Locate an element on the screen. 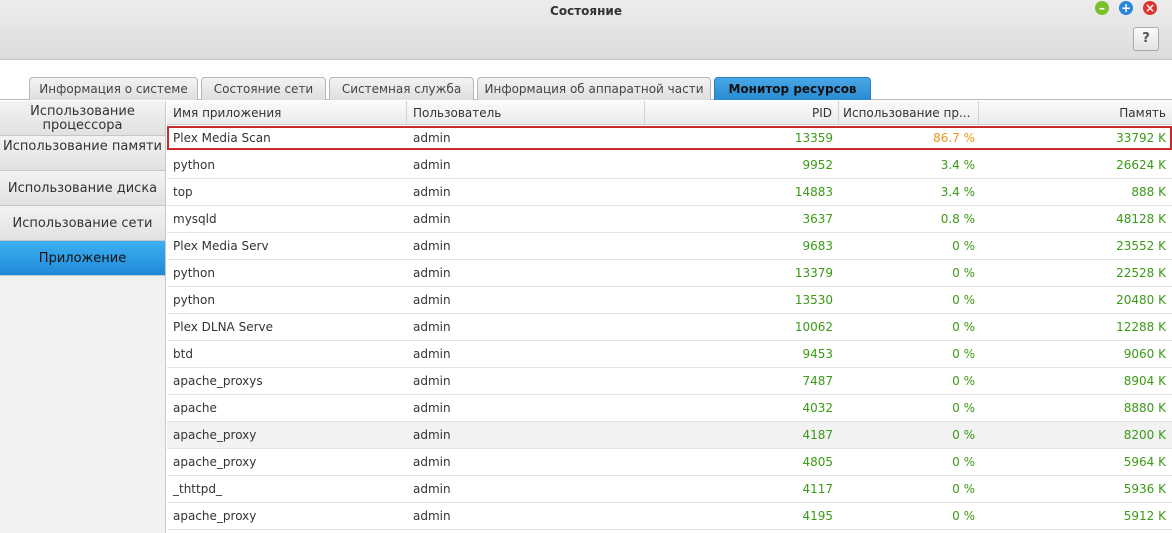 The image size is (1172, 533). column-header-memory: Память is located at coordinates (1075, 113).